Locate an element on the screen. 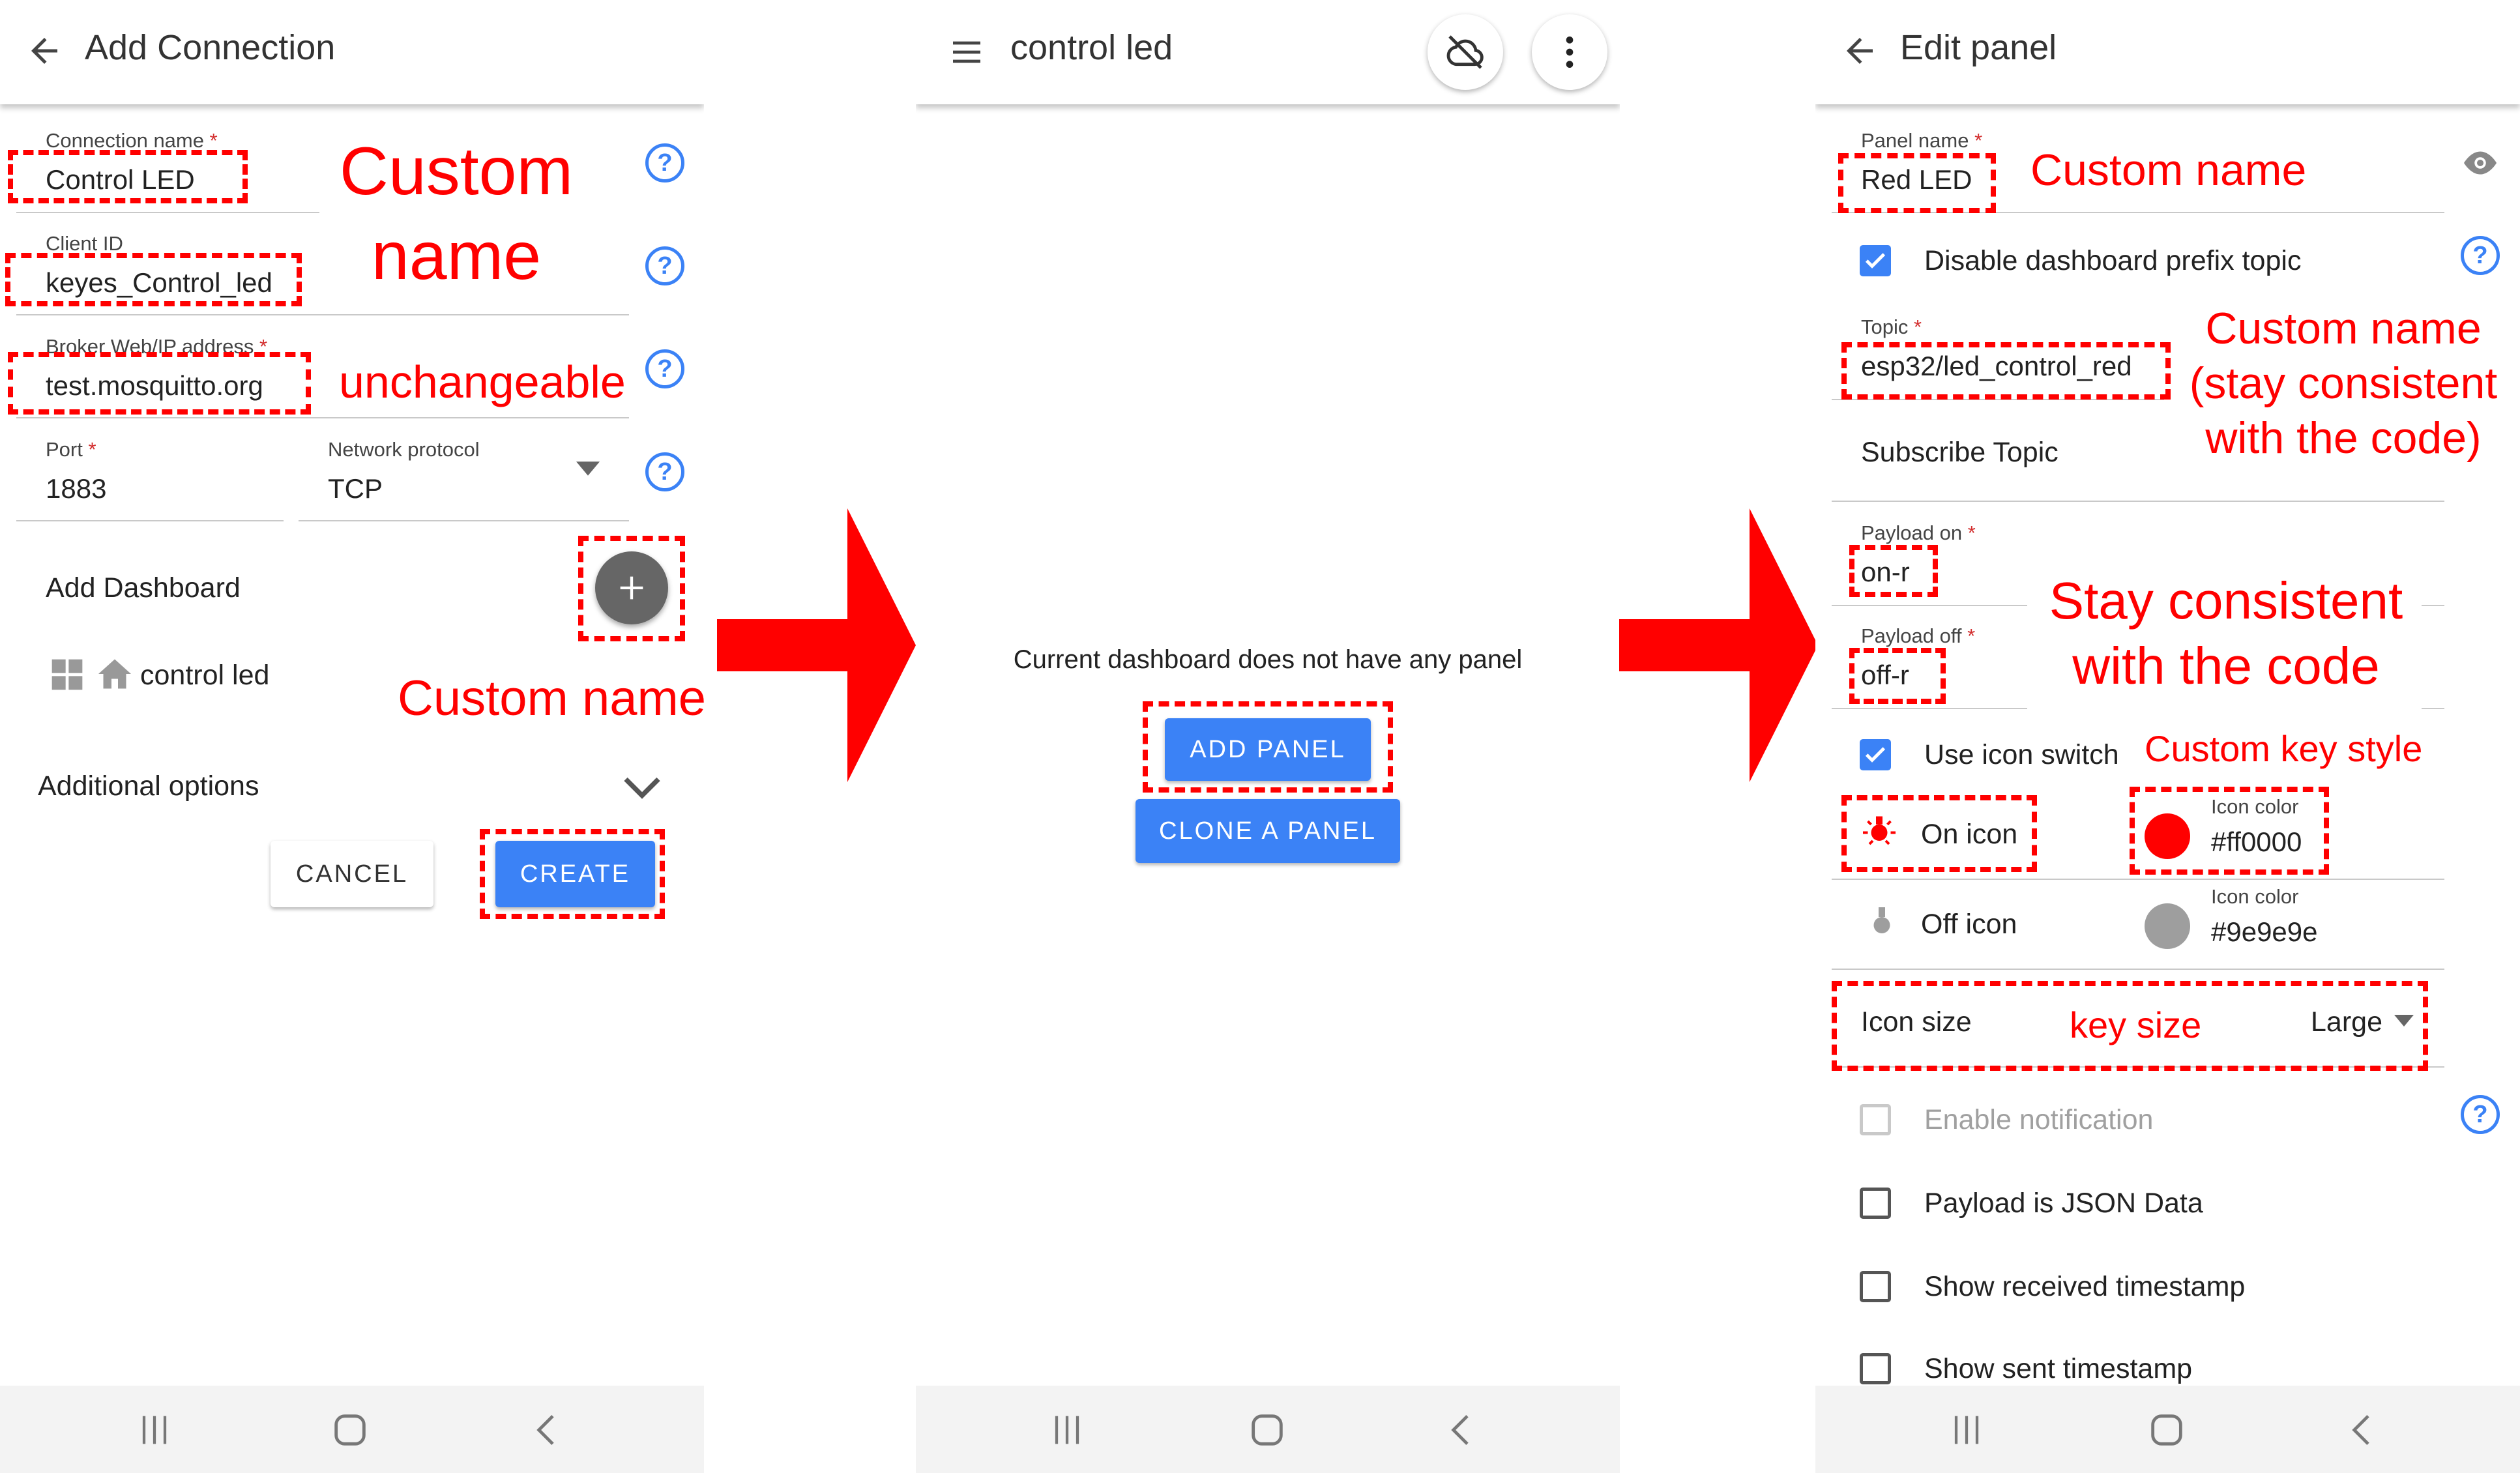 The width and height of the screenshot is (2520, 1473). payload-off-underline is located at coordinates (1930, 708).